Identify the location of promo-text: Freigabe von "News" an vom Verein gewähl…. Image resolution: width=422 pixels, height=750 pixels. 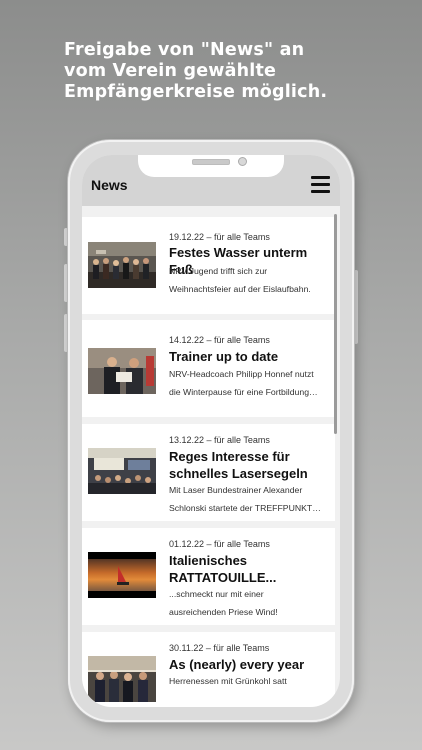
(229, 71).